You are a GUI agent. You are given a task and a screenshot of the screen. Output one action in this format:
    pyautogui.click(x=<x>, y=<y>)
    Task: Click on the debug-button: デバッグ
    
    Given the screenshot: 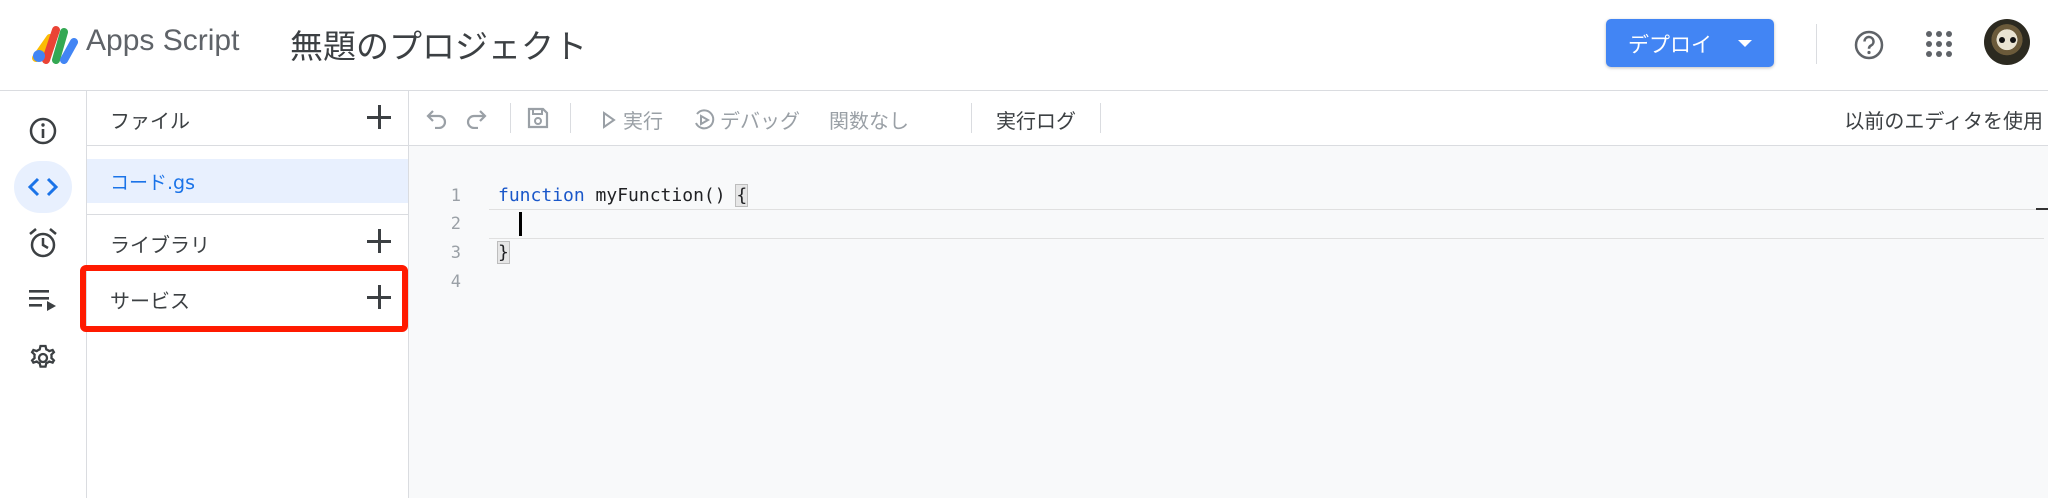 What is the action you would take?
    pyautogui.click(x=746, y=119)
    